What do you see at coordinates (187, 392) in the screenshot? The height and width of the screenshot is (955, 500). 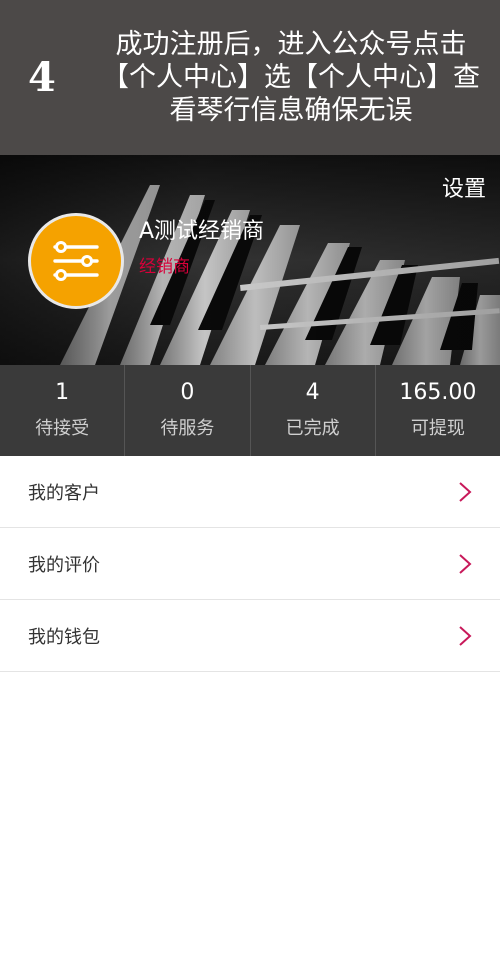 I see `stat-value: 0` at bounding box center [187, 392].